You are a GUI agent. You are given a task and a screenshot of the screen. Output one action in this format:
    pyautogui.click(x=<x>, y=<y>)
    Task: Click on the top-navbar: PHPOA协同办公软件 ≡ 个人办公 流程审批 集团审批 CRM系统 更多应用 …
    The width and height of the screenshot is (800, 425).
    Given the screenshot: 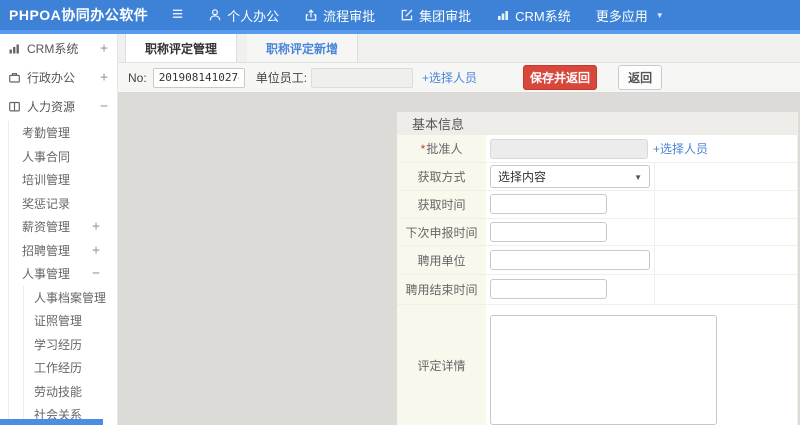 What is the action you would take?
    pyautogui.click(x=400, y=15)
    